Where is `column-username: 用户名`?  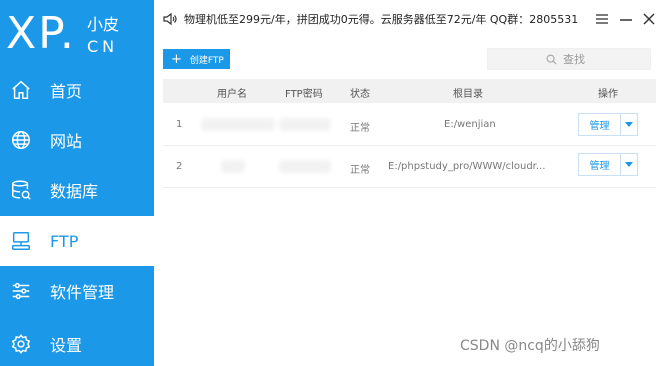
column-username: 用户名 is located at coordinates (232, 94).